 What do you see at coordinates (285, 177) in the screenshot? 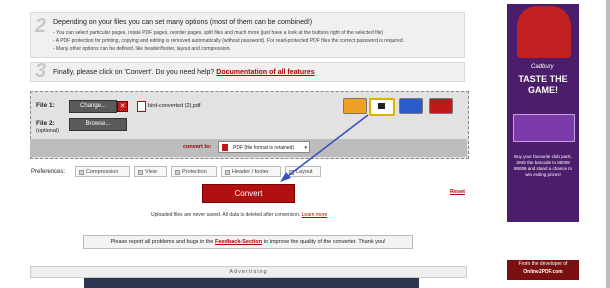
I see `annotation-arrow-head` at bounding box center [285, 177].